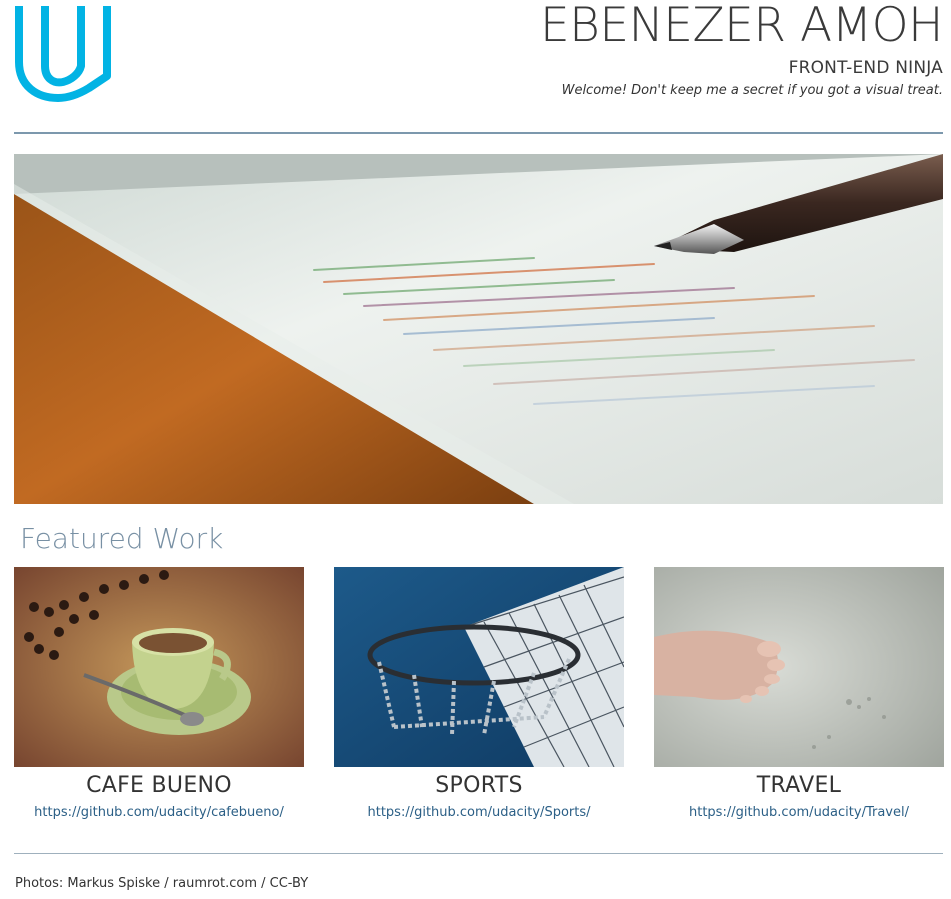 The image size is (951, 899). What do you see at coordinates (159, 667) in the screenshot?
I see `cafe-bueno-image` at bounding box center [159, 667].